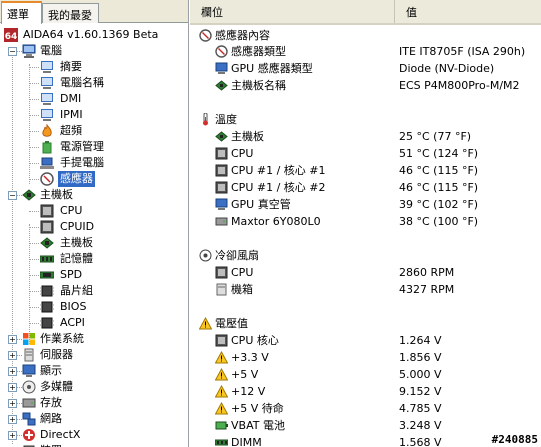  I want to click on table-row: +3.3 V 1.856 V, so click(365, 357).